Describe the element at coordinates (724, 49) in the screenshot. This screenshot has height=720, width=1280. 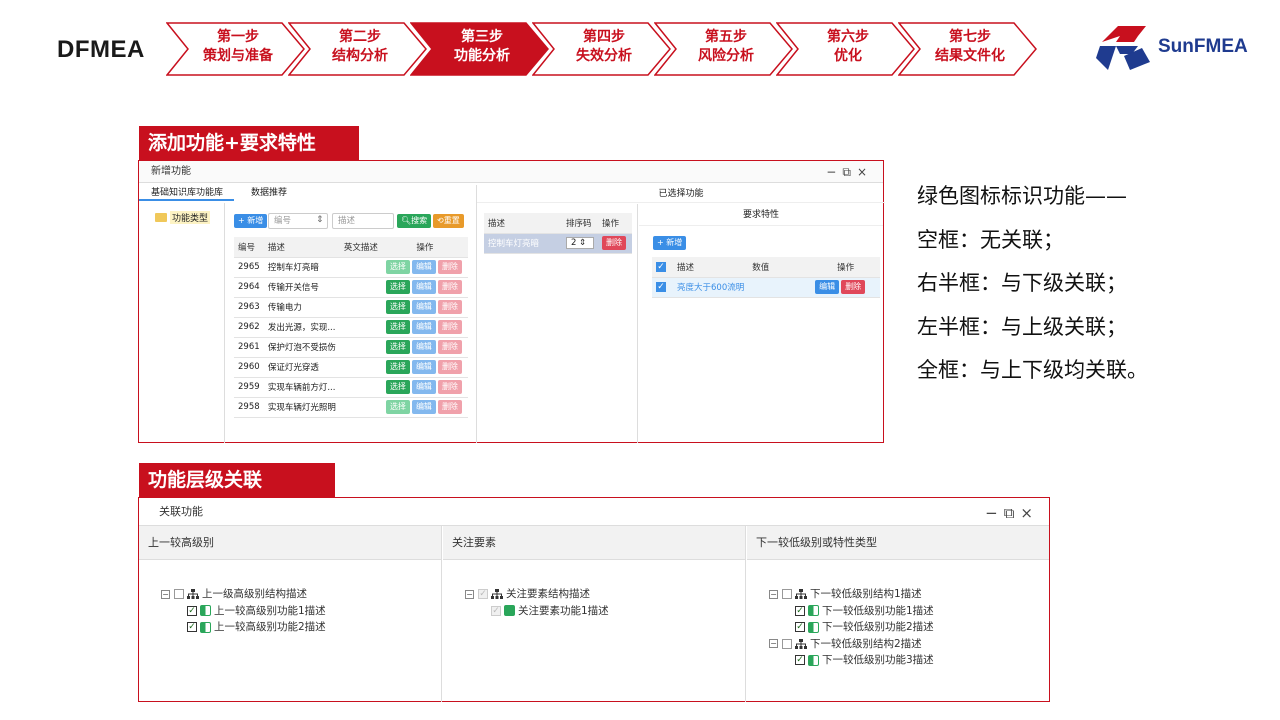
I see `step-5: 第五步 风险分析` at that location.